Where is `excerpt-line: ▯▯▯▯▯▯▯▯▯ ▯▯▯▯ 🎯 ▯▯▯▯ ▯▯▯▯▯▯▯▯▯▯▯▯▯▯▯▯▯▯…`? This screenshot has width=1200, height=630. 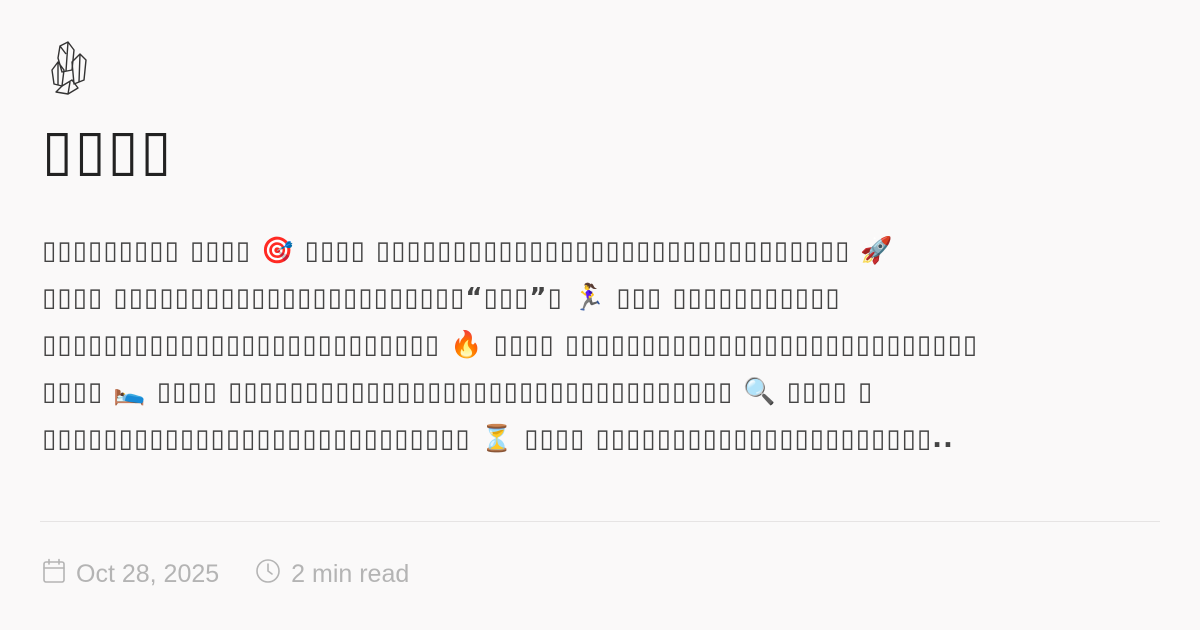
excerpt-line: ▯▯▯▯▯▯▯▯▯ ▯▯▯▯ 🎯 ▯▯▯▯ ▯▯▯▯▯▯▯▯▯▯▯▯▯▯▯▯▯▯… is located at coordinates (468, 251).